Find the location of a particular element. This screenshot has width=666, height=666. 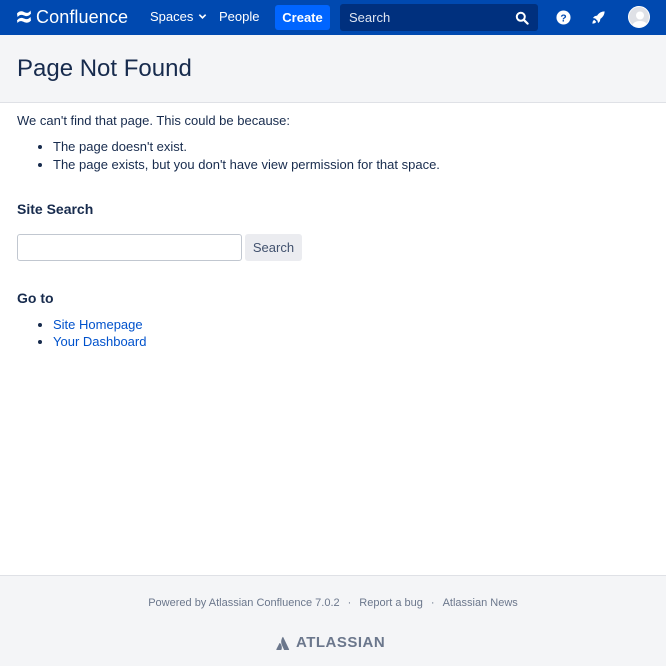

user-avatar is located at coordinates (639, 17).